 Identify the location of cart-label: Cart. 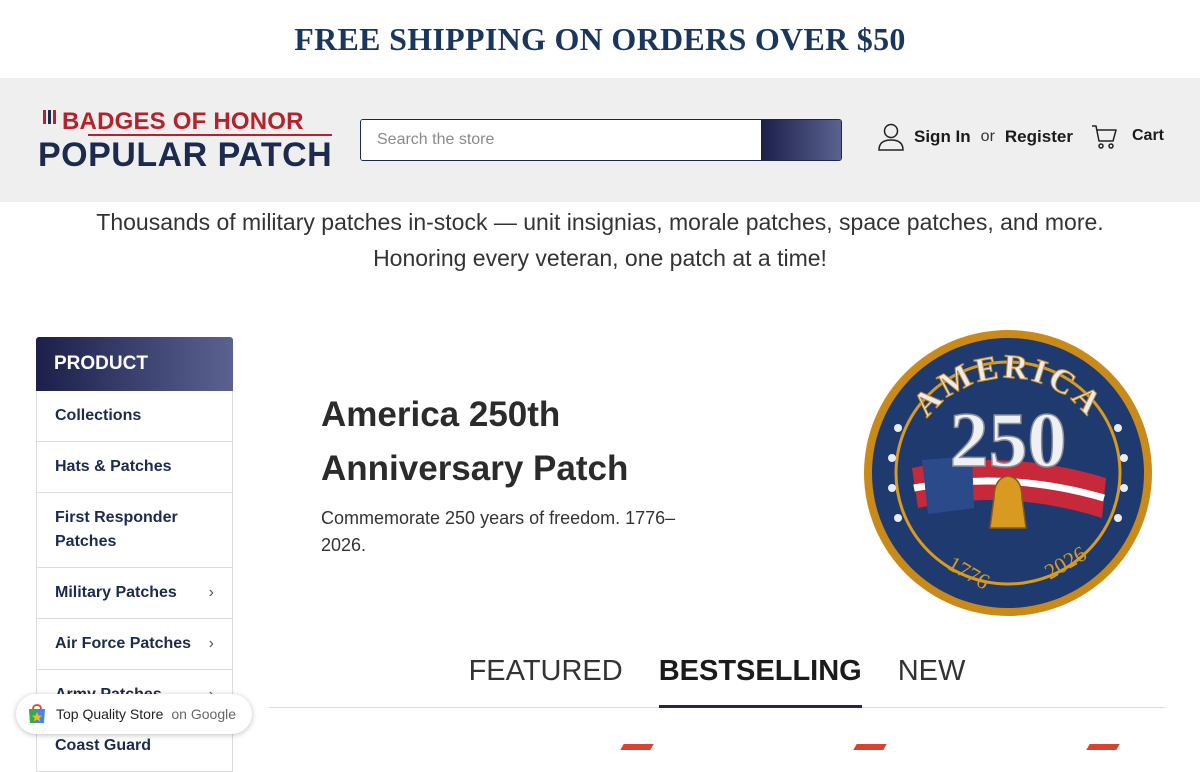
(1148, 135).